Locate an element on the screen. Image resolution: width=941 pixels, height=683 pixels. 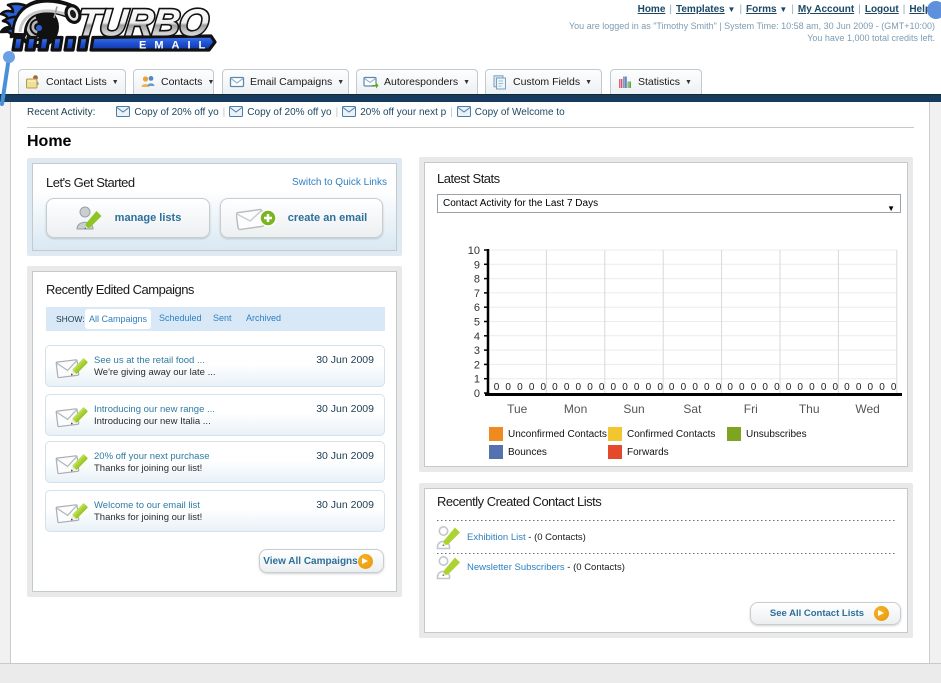
svg-text: 6 is located at coordinates (477, 308).